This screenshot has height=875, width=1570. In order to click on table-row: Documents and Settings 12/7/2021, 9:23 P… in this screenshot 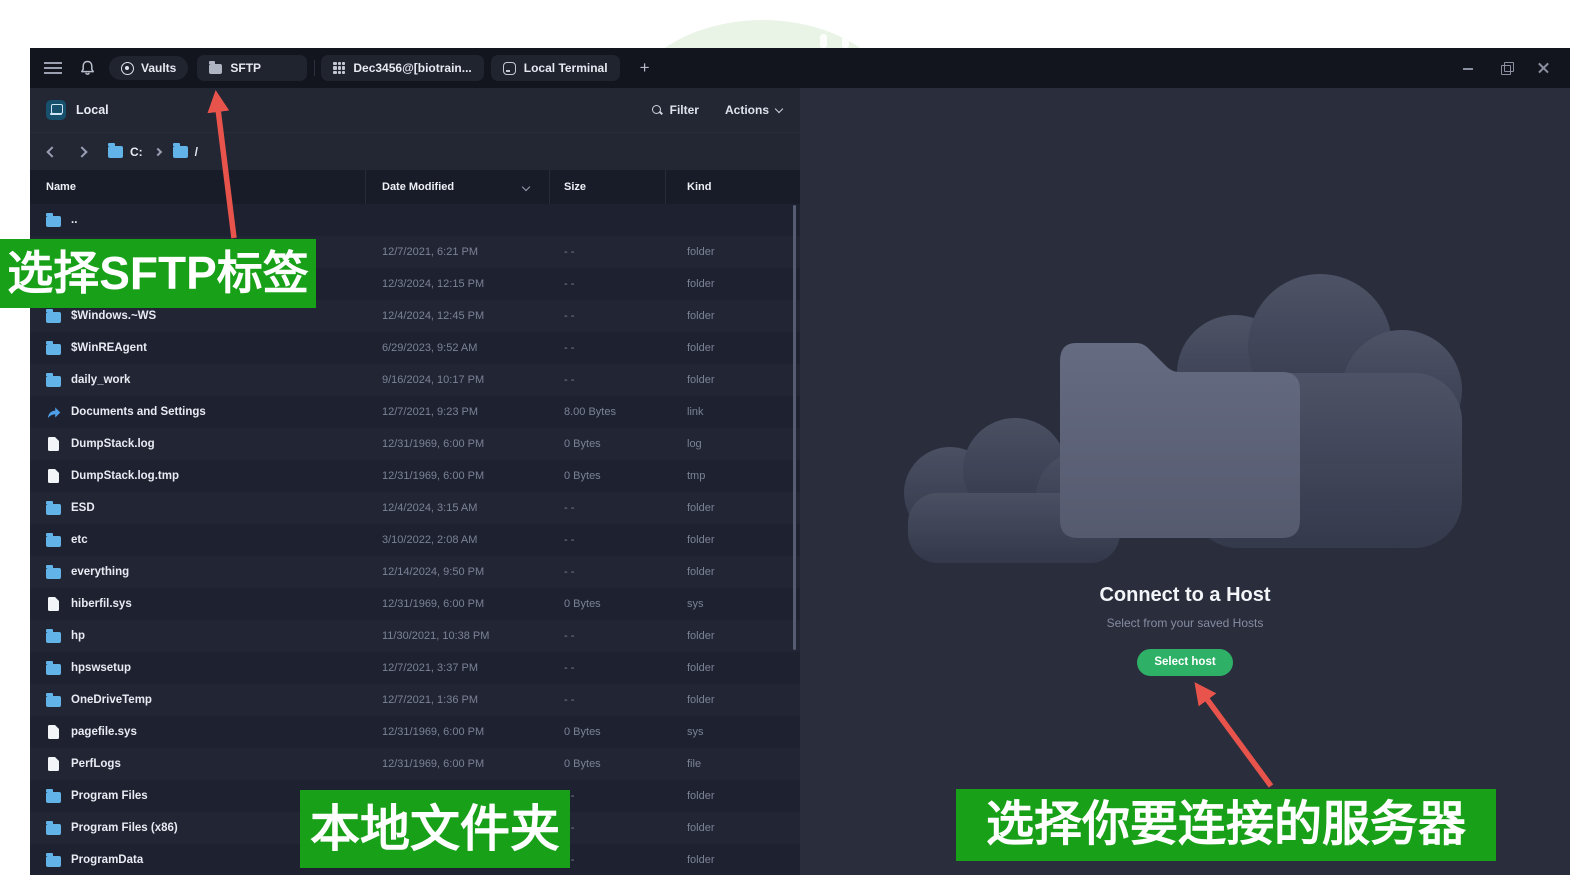, I will do `click(415, 412)`.